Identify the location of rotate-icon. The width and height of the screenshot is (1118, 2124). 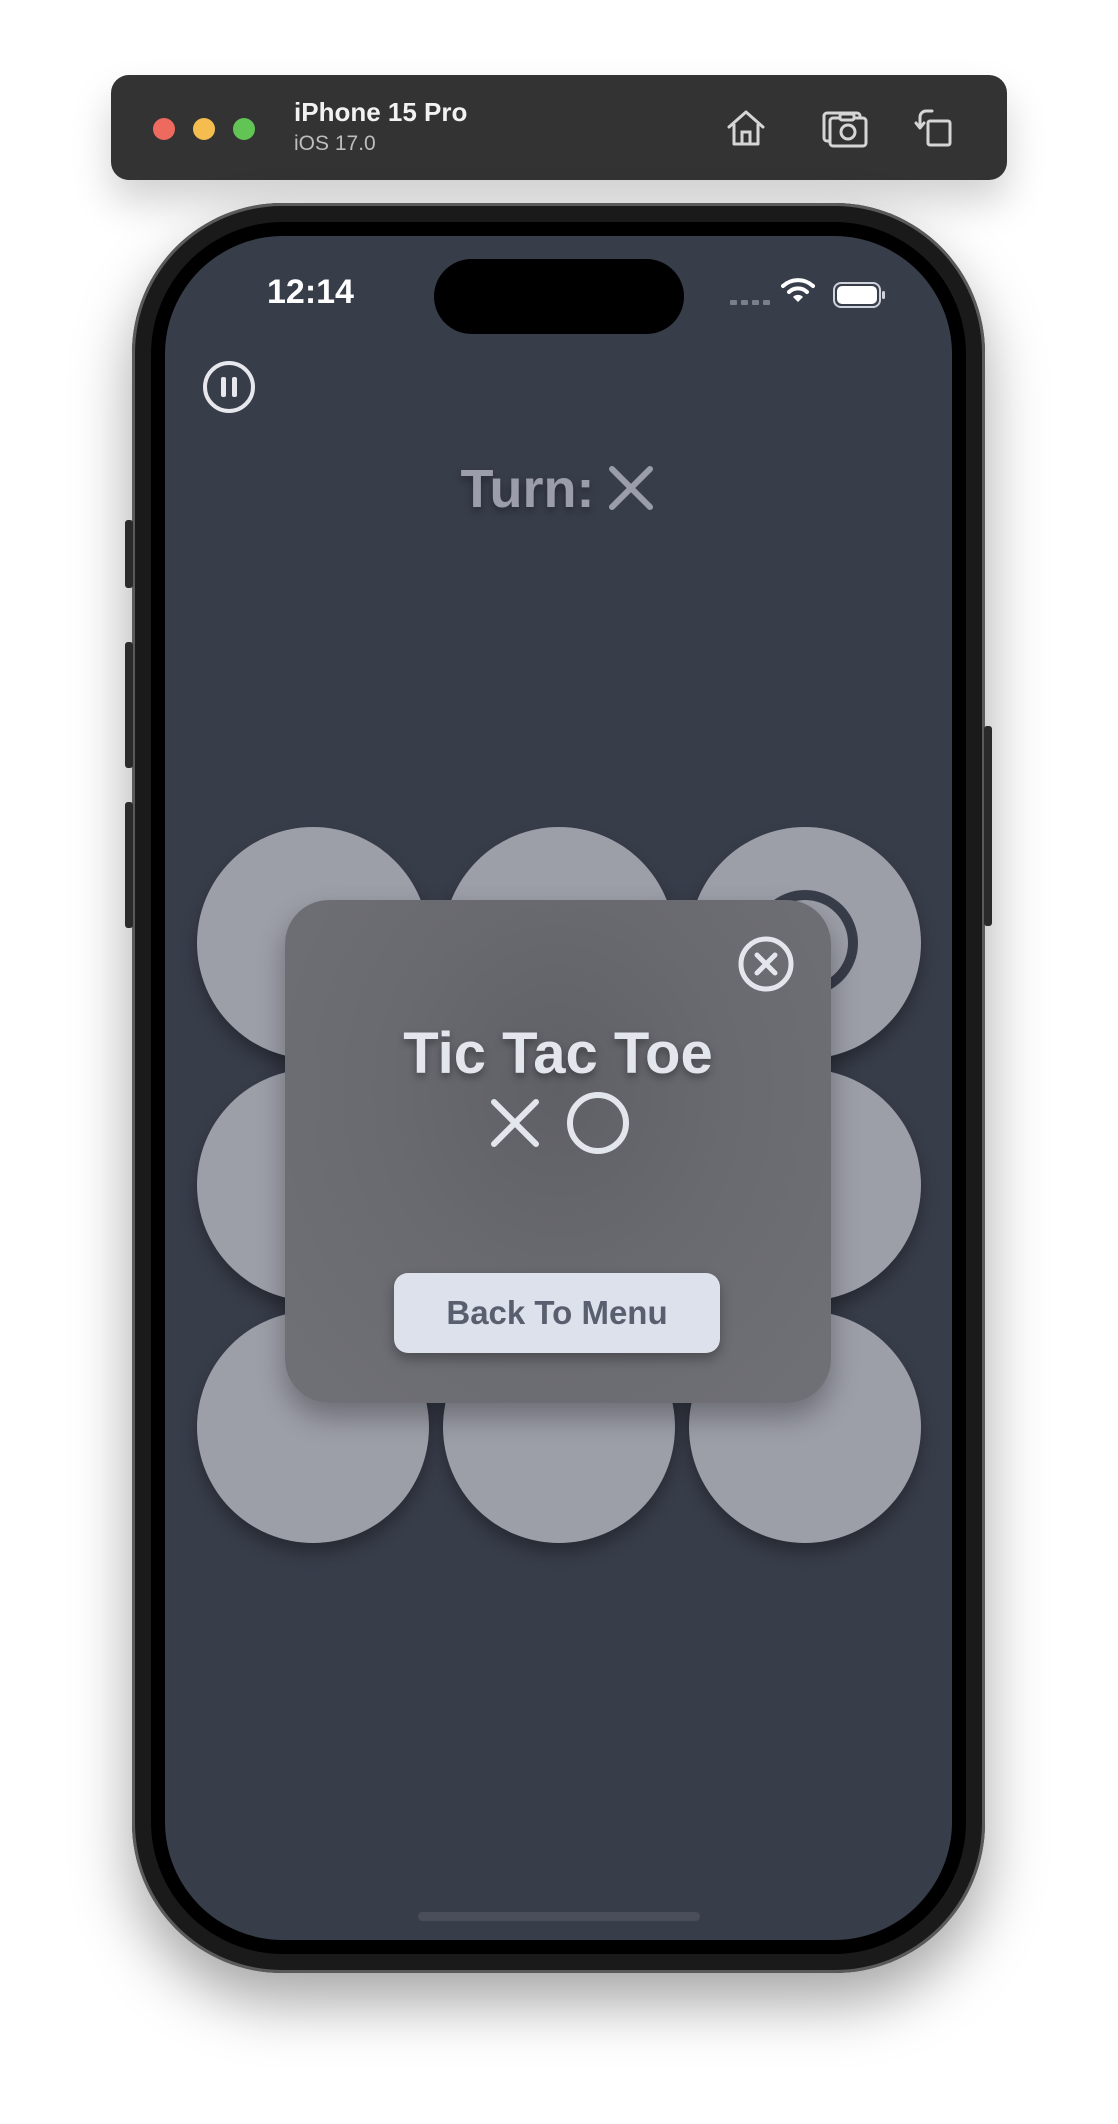
(935, 128).